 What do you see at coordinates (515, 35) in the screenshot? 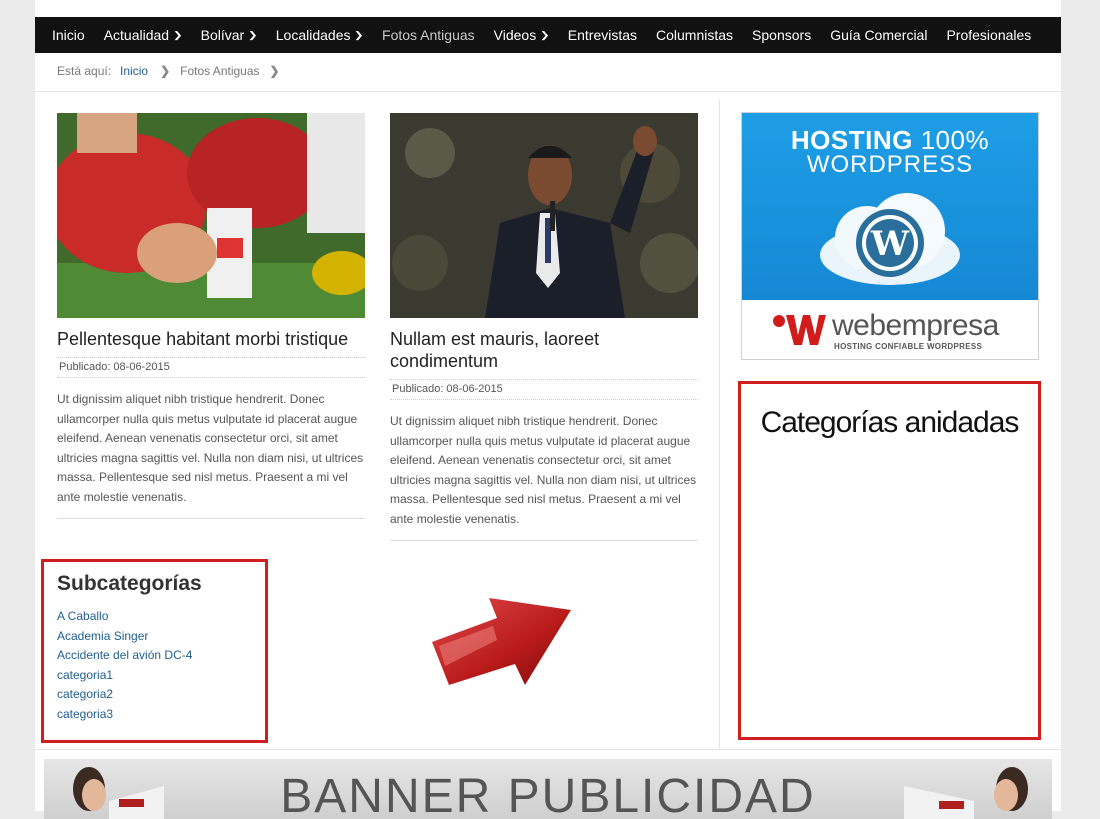
I see `nav-label: Videos` at bounding box center [515, 35].